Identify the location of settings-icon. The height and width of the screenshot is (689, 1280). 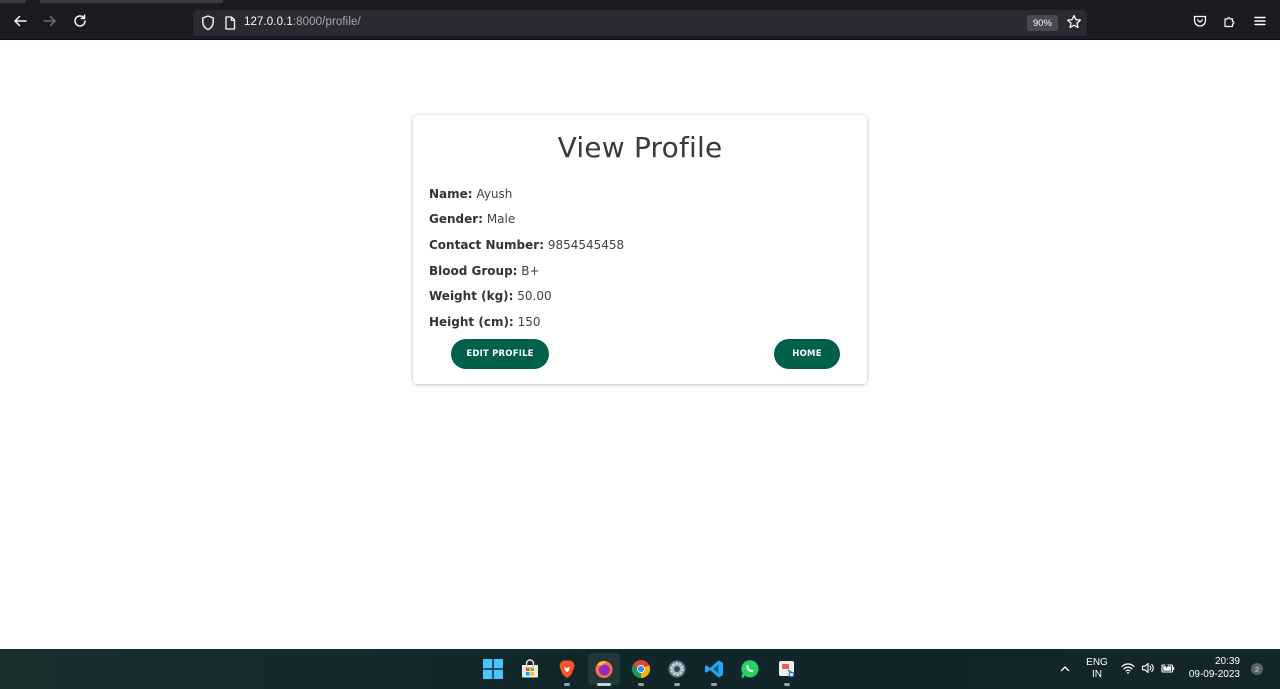
(677, 669).